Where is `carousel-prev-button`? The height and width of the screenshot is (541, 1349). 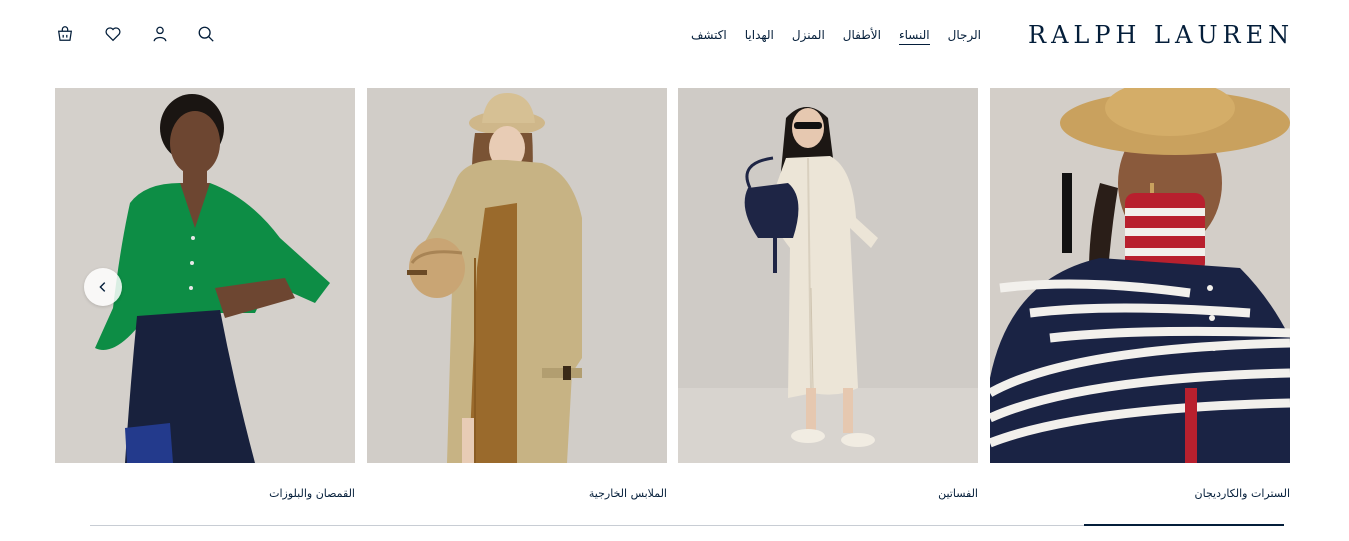
carousel-prev-button is located at coordinates (103, 287).